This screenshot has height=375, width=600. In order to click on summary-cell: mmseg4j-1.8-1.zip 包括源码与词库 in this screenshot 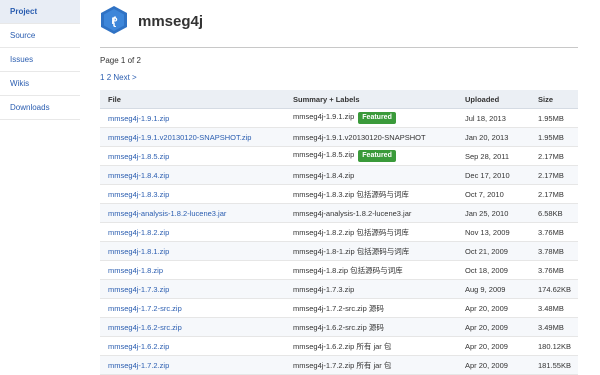, I will do `click(371, 251)`.